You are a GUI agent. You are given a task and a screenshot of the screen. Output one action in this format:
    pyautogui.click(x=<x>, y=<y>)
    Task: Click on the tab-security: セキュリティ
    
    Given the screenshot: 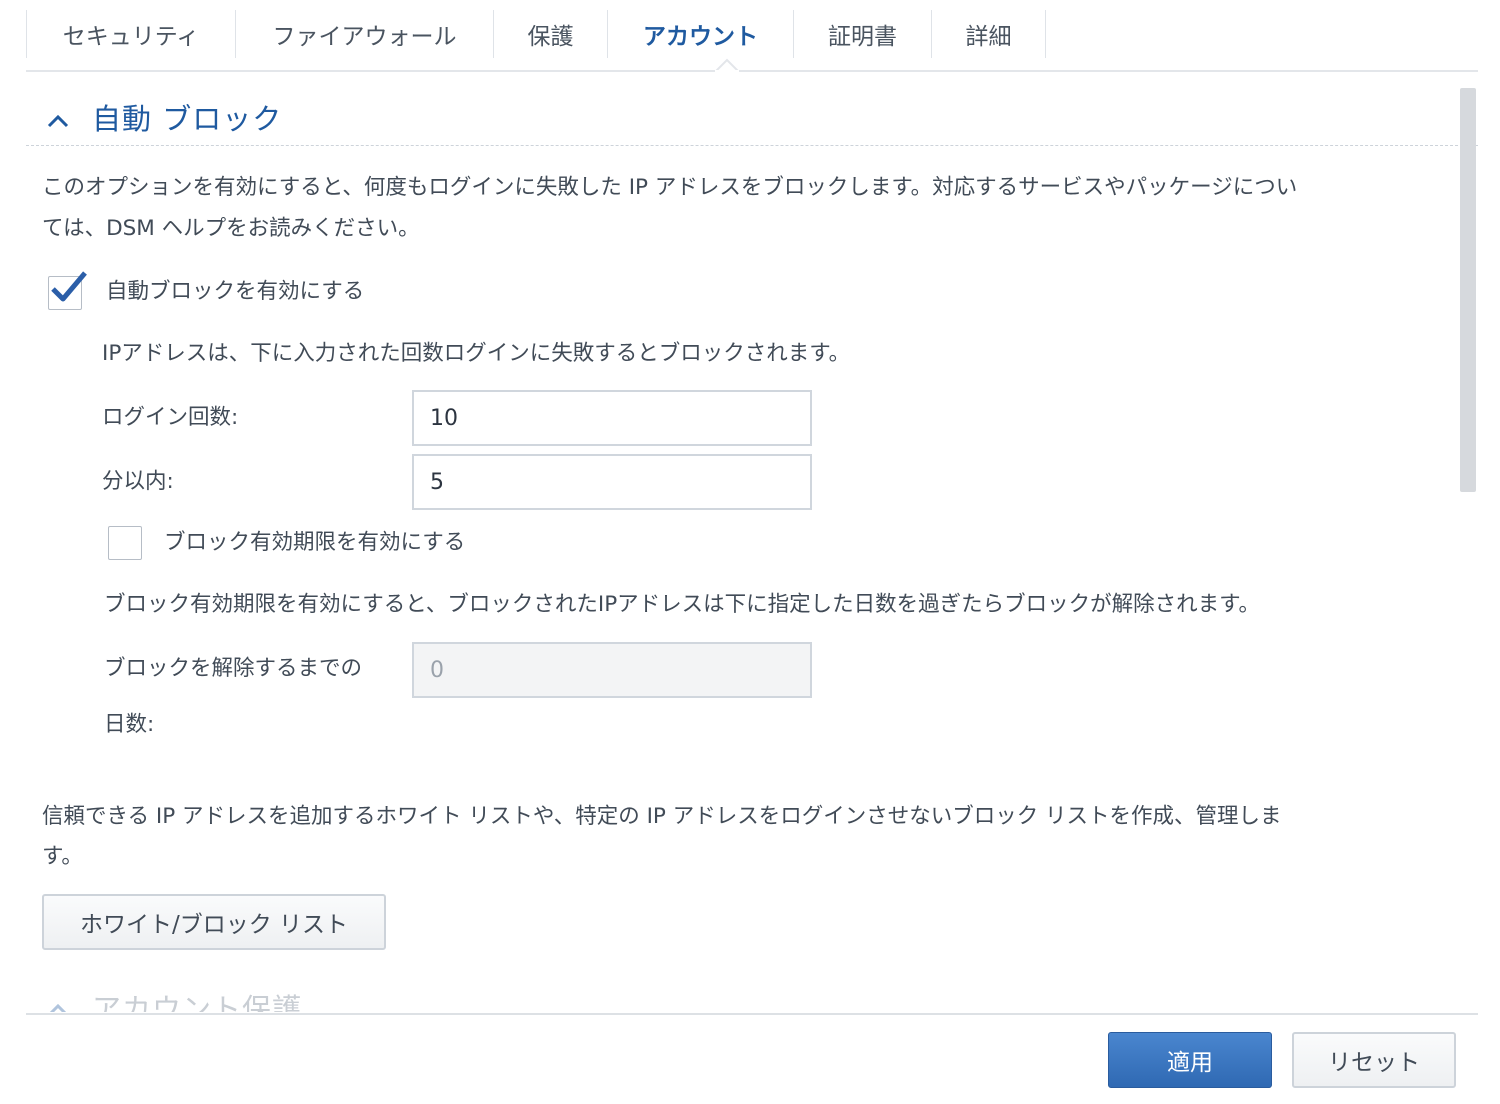 What is the action you would take?
    pyautogui.click(x=131, y=34)
    